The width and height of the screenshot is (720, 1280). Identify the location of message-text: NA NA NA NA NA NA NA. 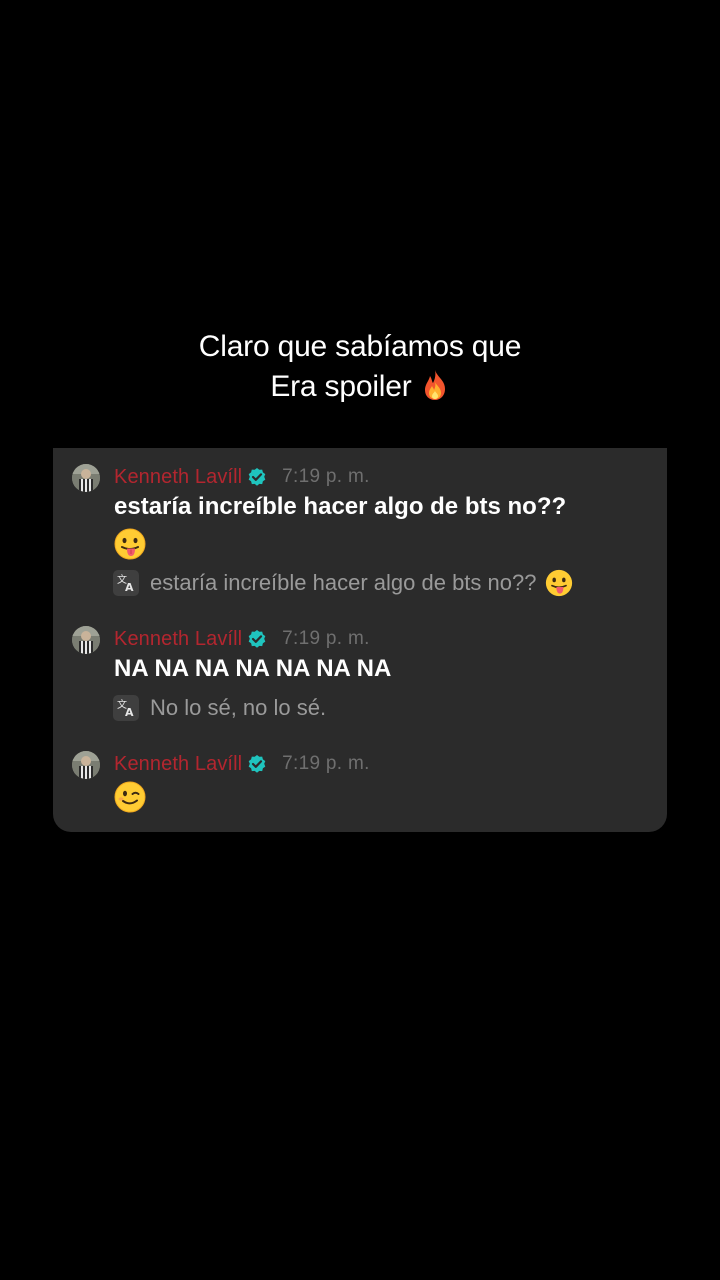
(253, 668).